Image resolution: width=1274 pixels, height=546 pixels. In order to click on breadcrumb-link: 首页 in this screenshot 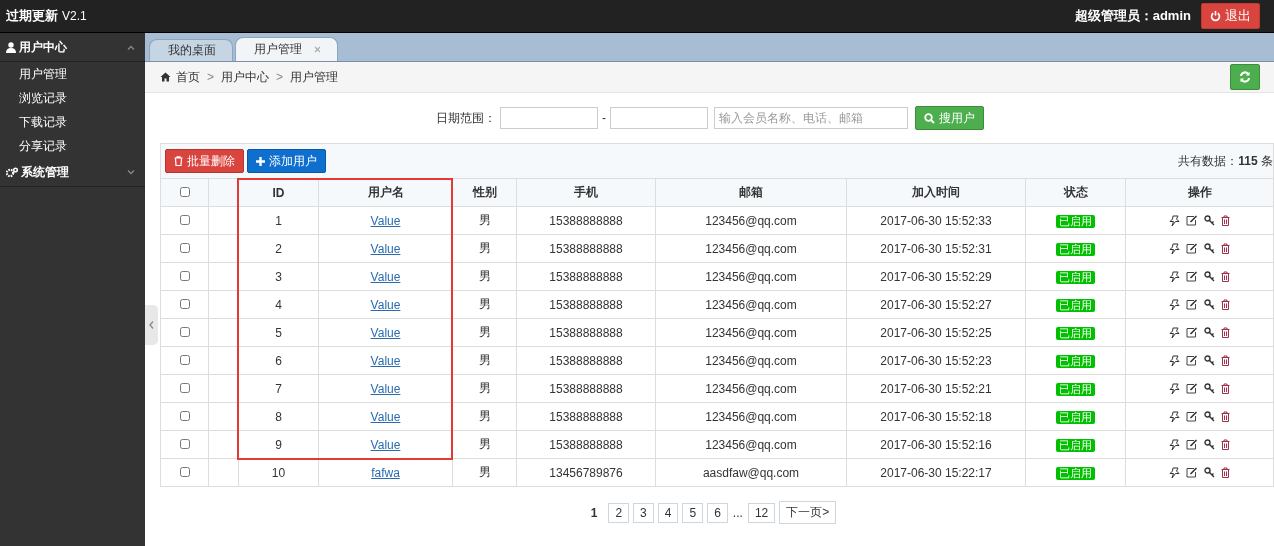, I will do `click(188, 77)`.